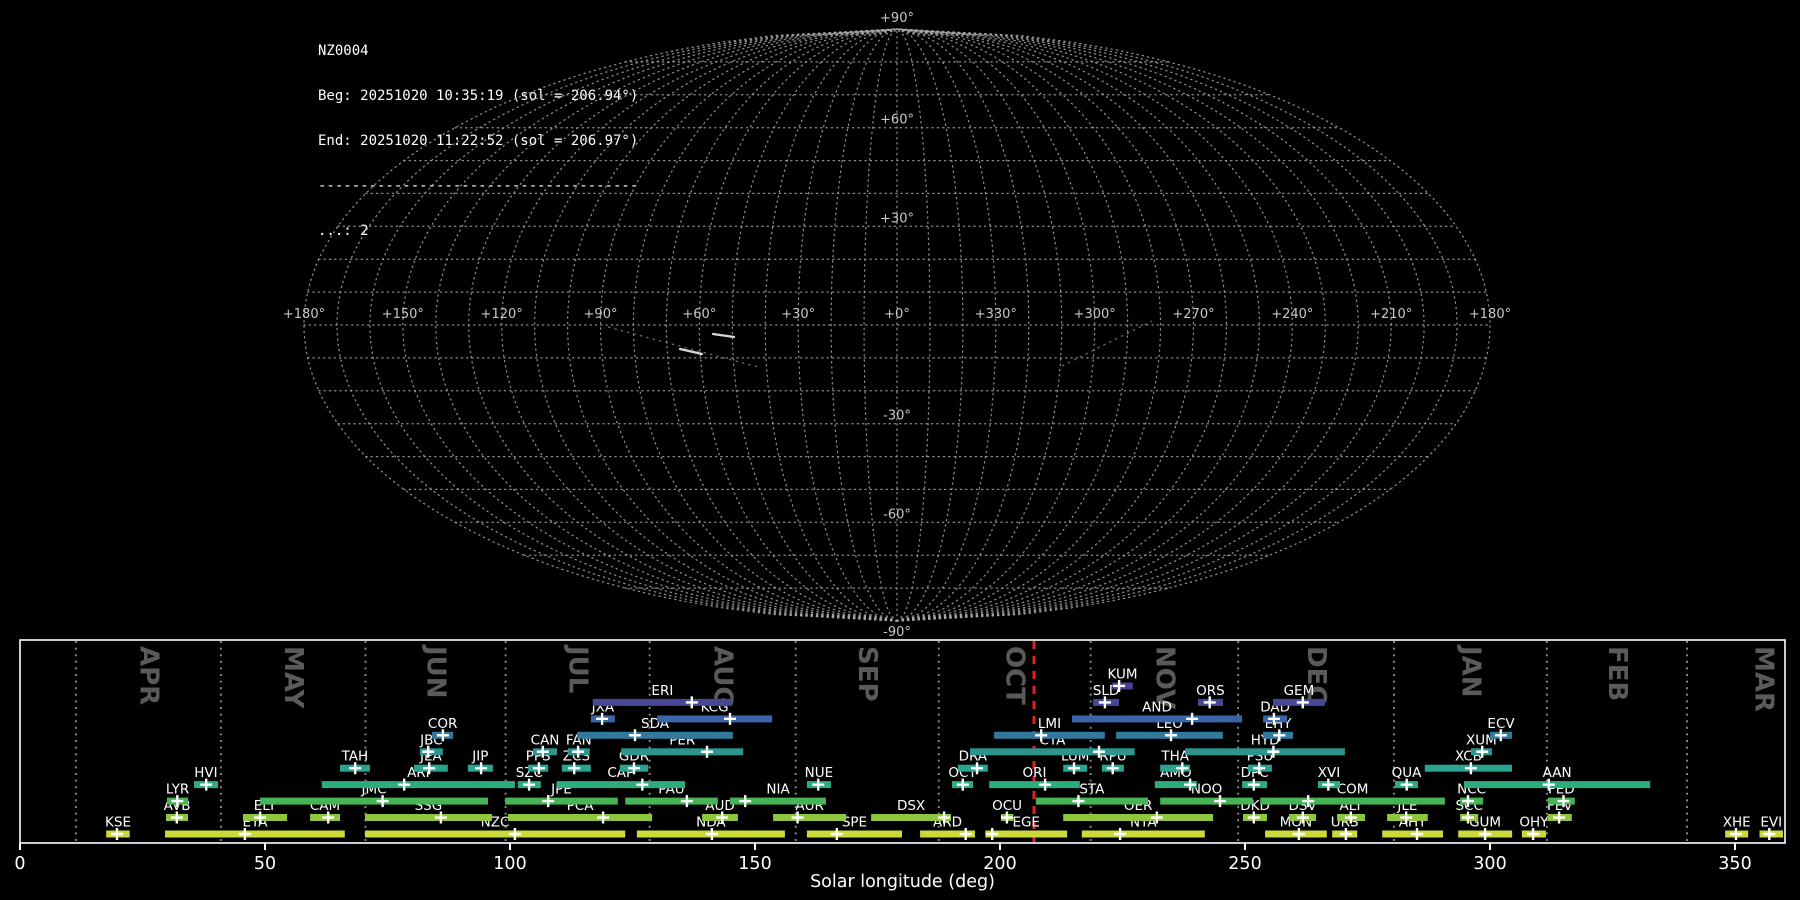  What do you see at coordinates (1026, 823) in the screenshot?
I see `shower-label: EGE` at bounding box center [1026, 823].